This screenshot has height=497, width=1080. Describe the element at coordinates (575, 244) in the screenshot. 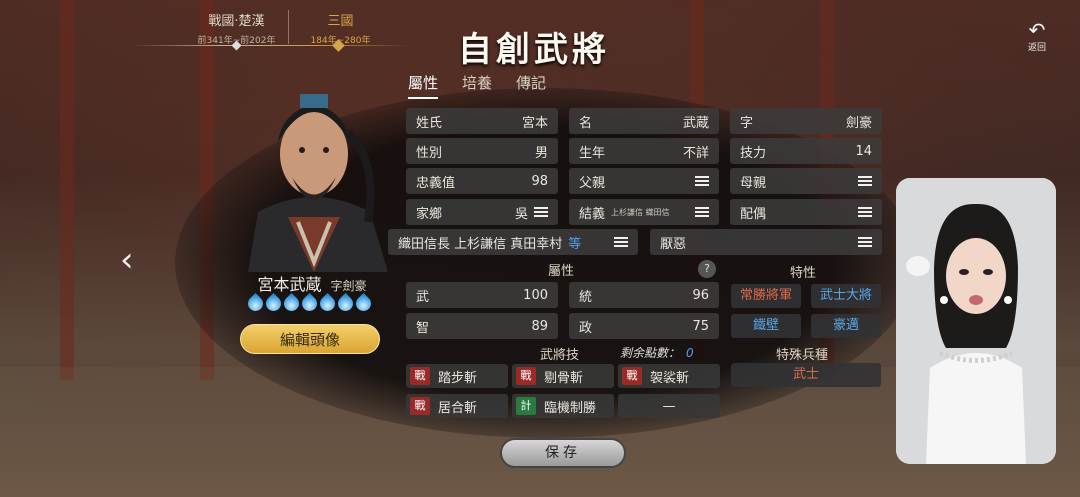

I see `field-suffix: 等` at that location.